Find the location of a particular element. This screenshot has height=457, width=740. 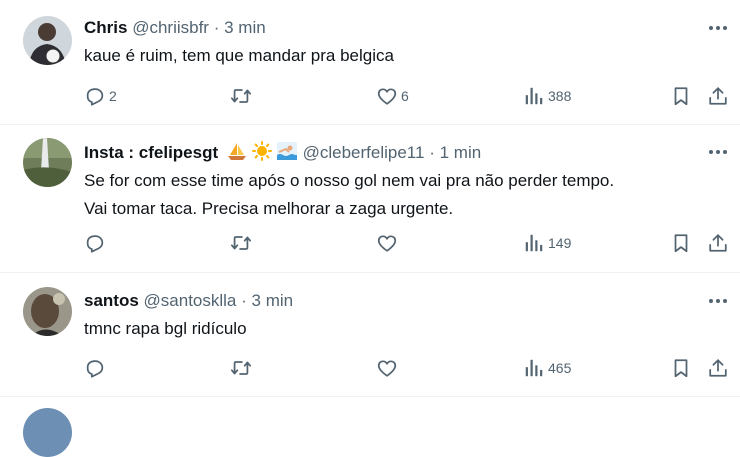

view-count: 149 is located at coordinates (560, 243).